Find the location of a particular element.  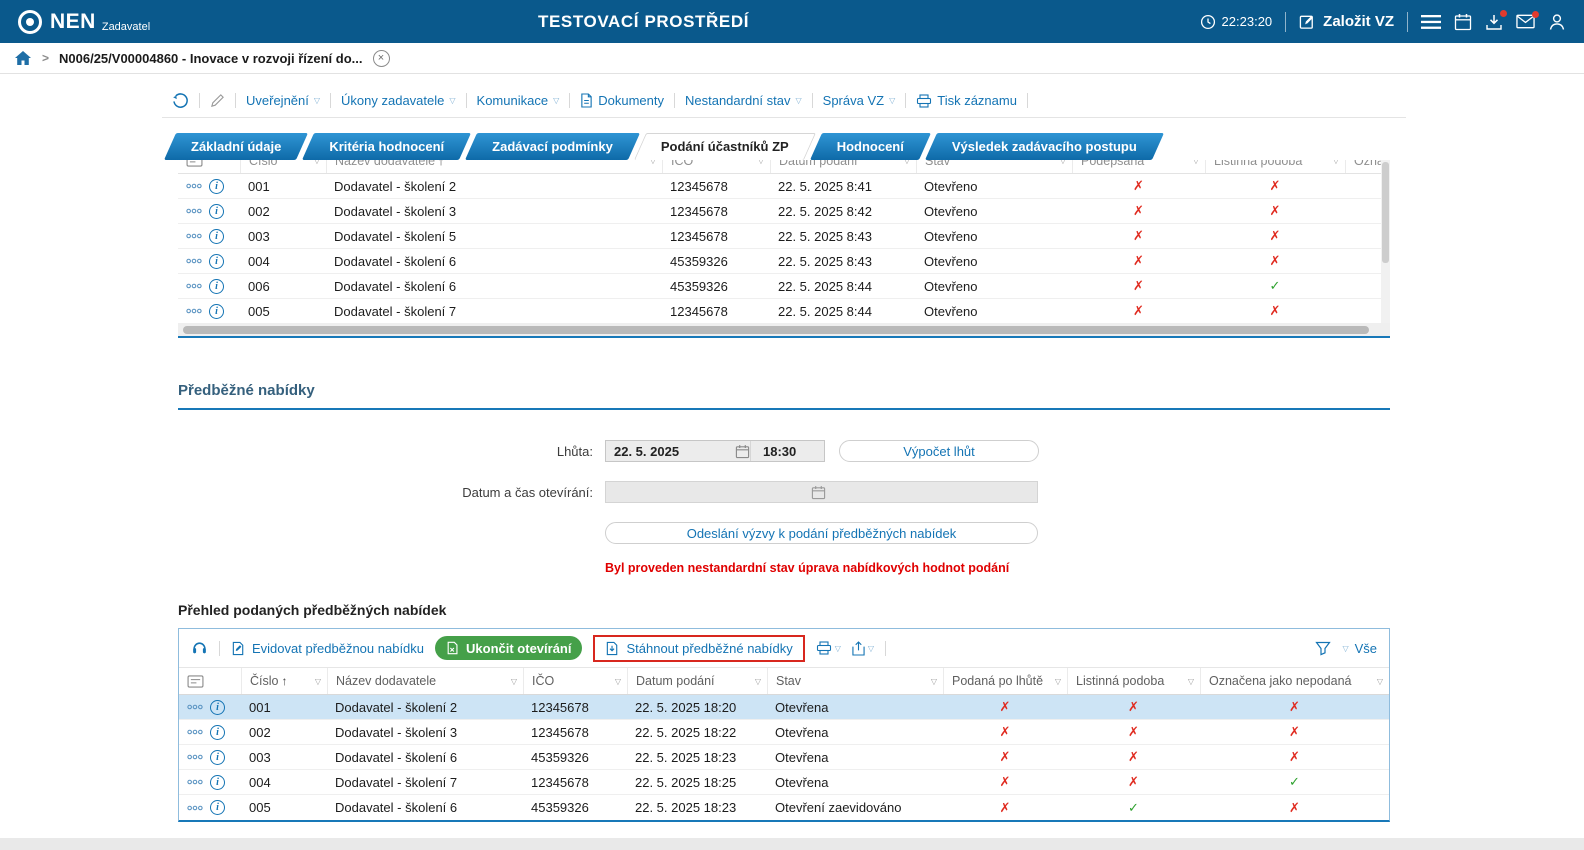

tab-hodnoceni: Hodnocení is located at coordinates (870, 146).